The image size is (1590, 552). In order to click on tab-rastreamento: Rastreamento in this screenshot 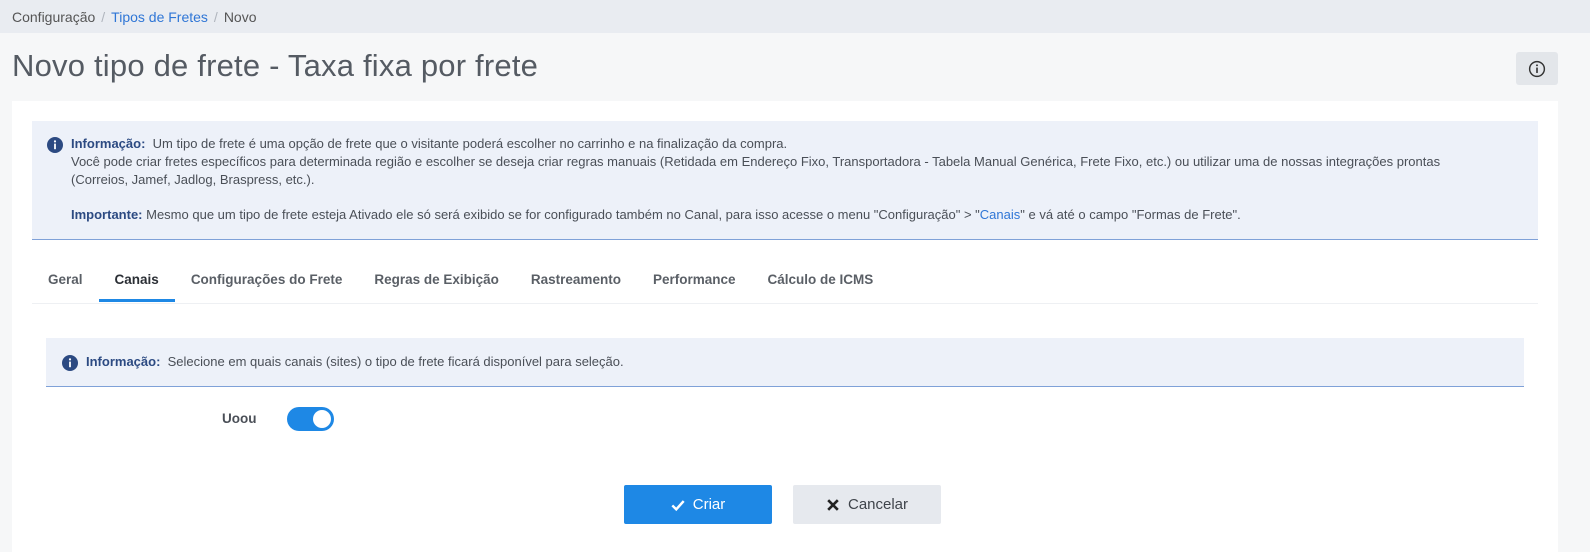, I will do `click(576, 281)`.